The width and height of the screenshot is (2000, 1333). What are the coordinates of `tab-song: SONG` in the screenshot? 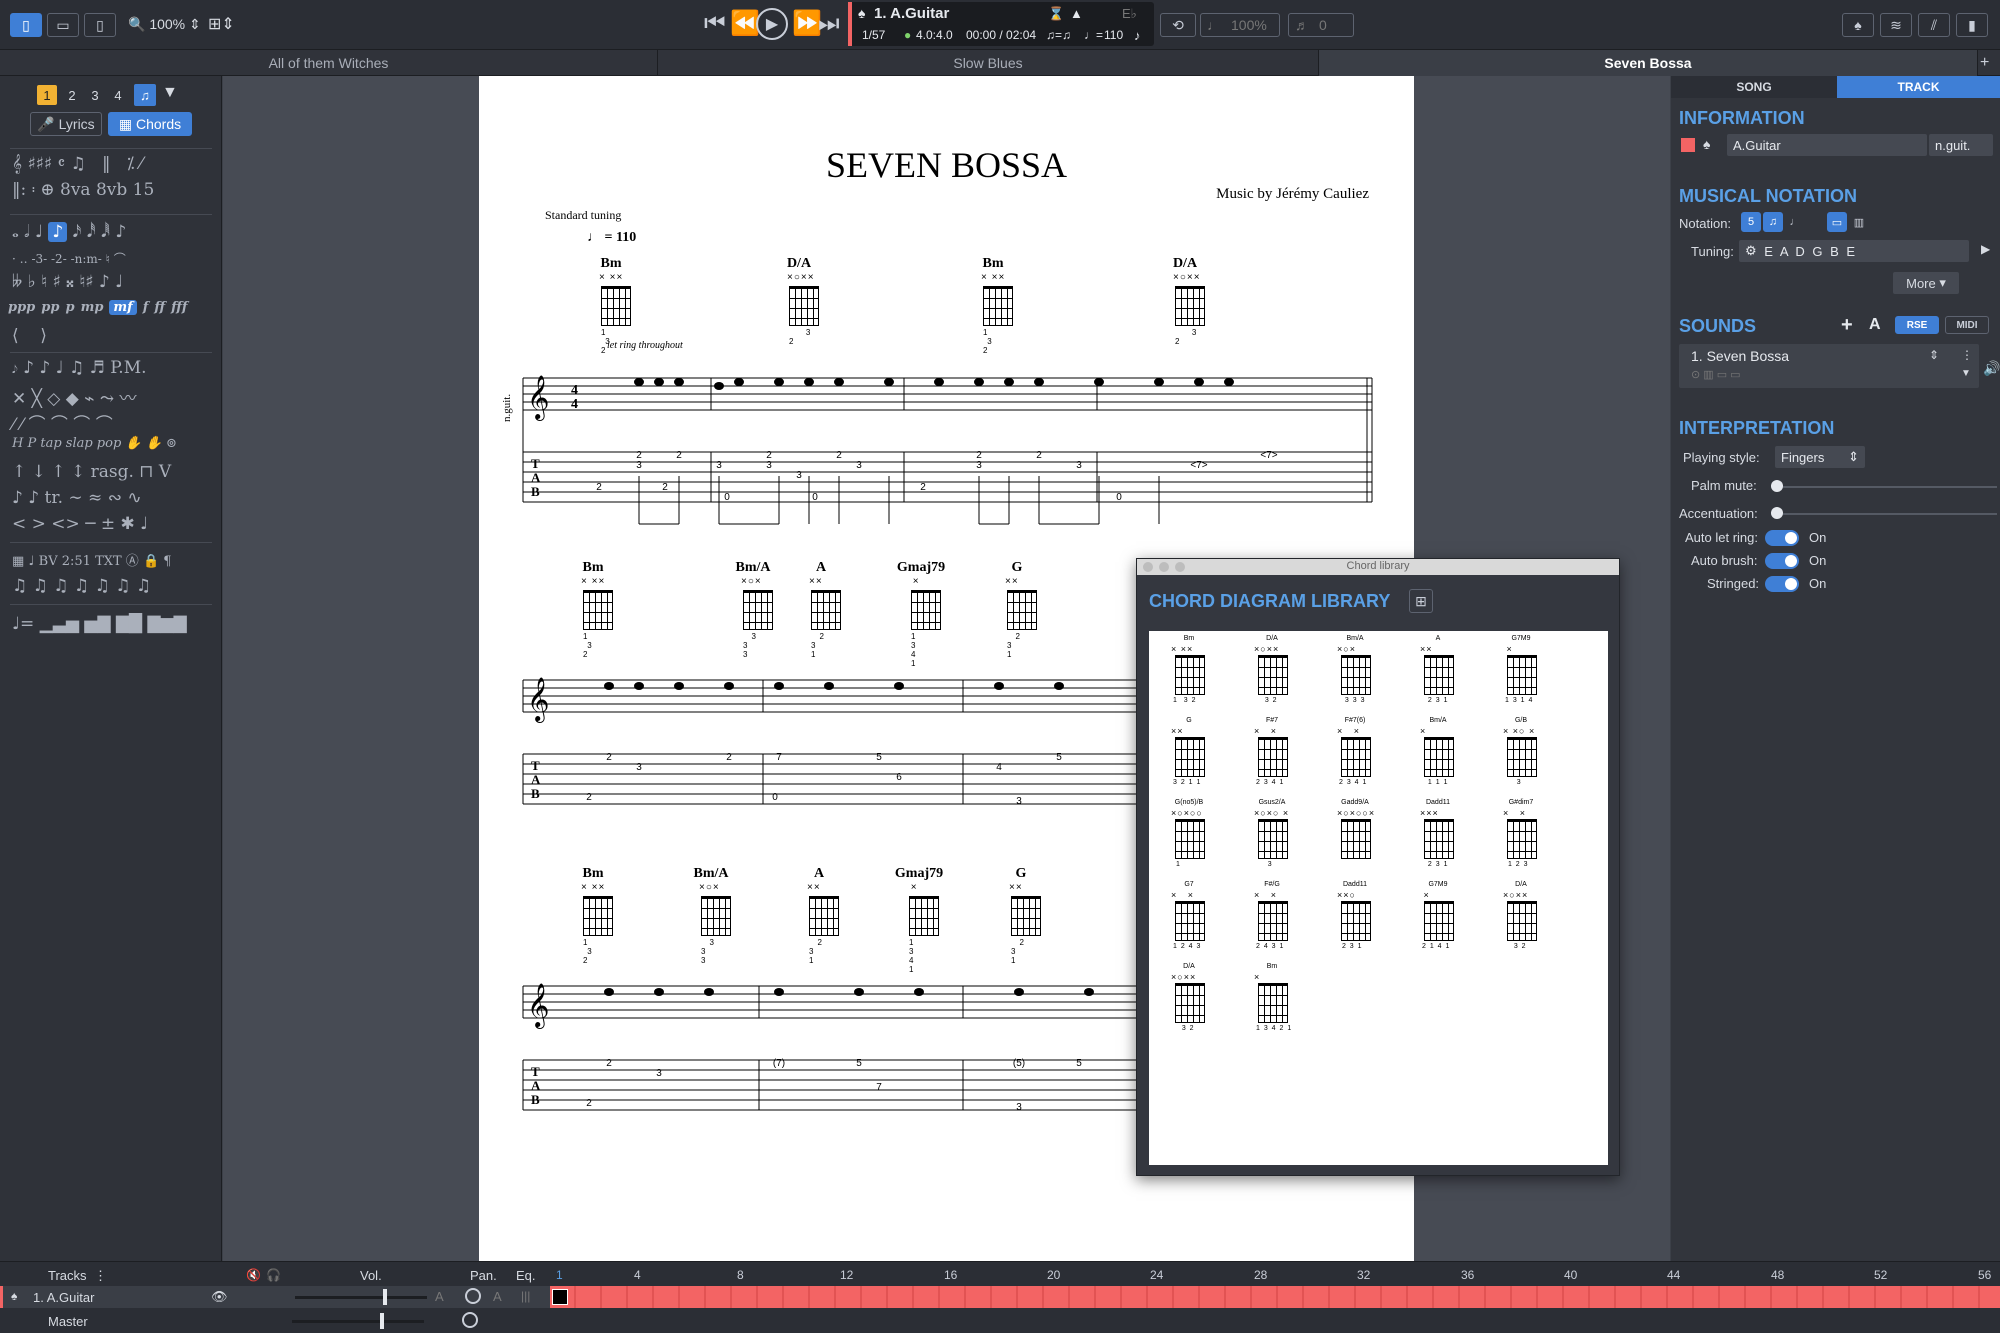 It's located at (1754, 87).